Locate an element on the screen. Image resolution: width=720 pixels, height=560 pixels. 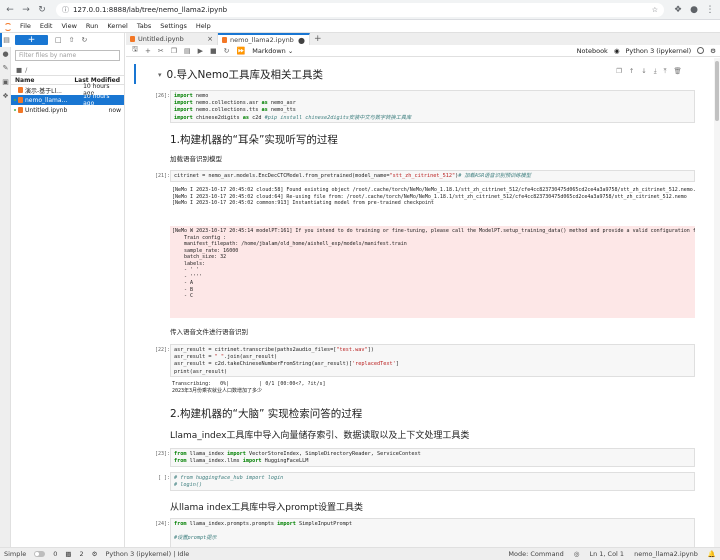
menu-icon: ⋮ is located at coordinates (710, 10).